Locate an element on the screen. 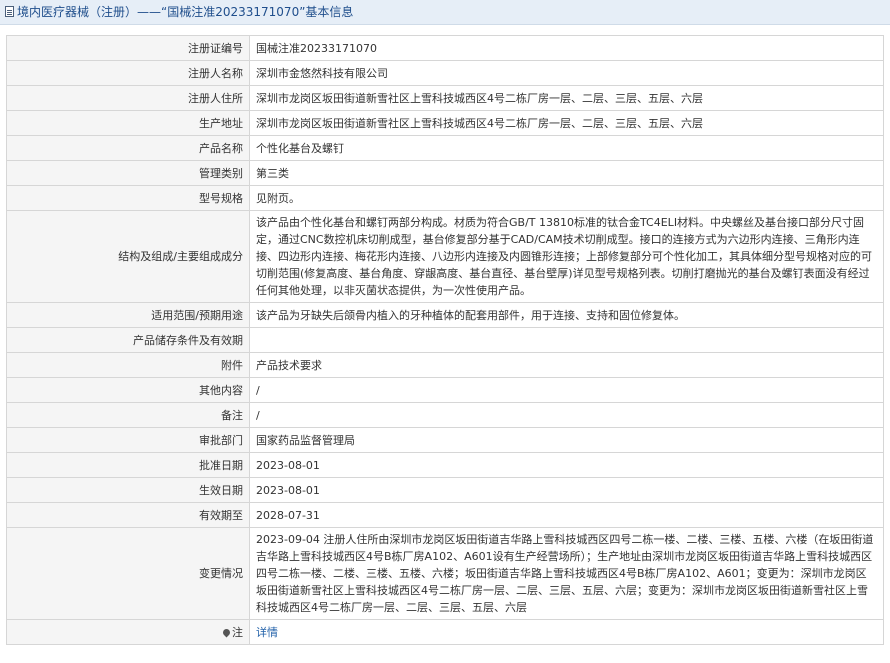 Image resolution: width=890 pixels, height=663 pixels. page-title: 境内医疗器械（注册）——“国械注准20233171070”基本信息 is located at coordinates (185, 12).